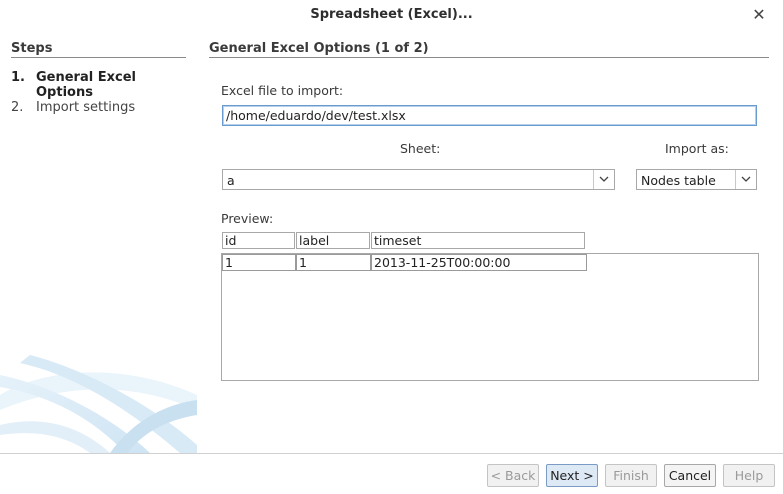  What do you see at coordinates (86, 107) in the screenshot?
I see `step-label: Import settings` at bounding box center [86, 107].